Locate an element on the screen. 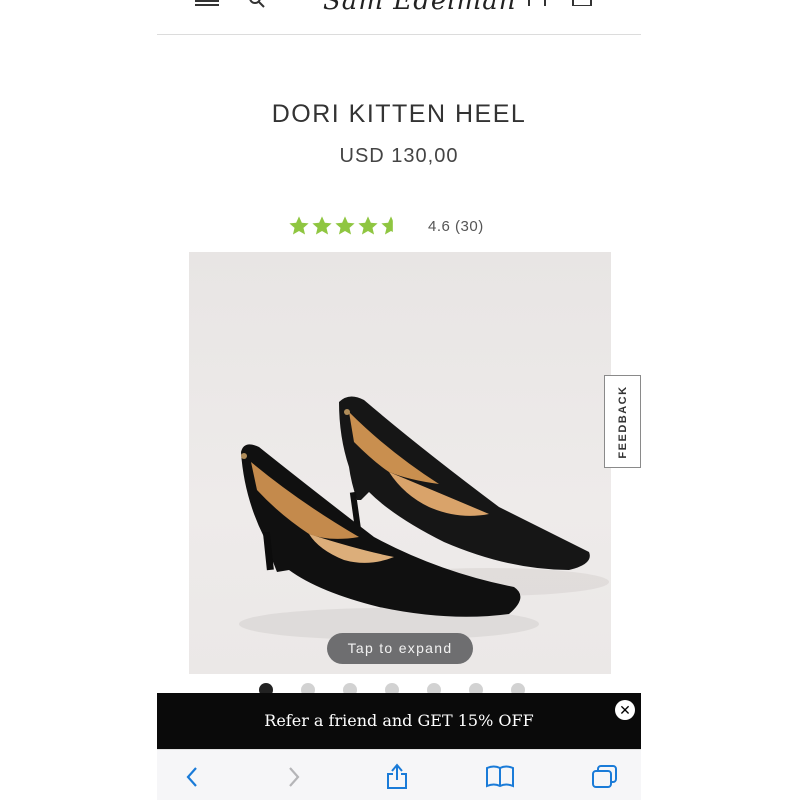 The height and width of the screenshot is (800, 800). product-rating: 4.6 (30) is located at coordinates (386, 226).